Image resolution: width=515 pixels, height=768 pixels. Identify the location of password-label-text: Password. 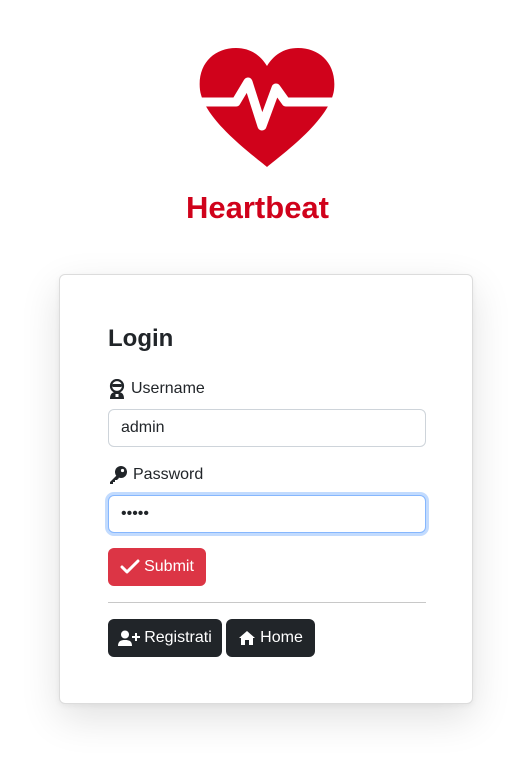
(168, 474).